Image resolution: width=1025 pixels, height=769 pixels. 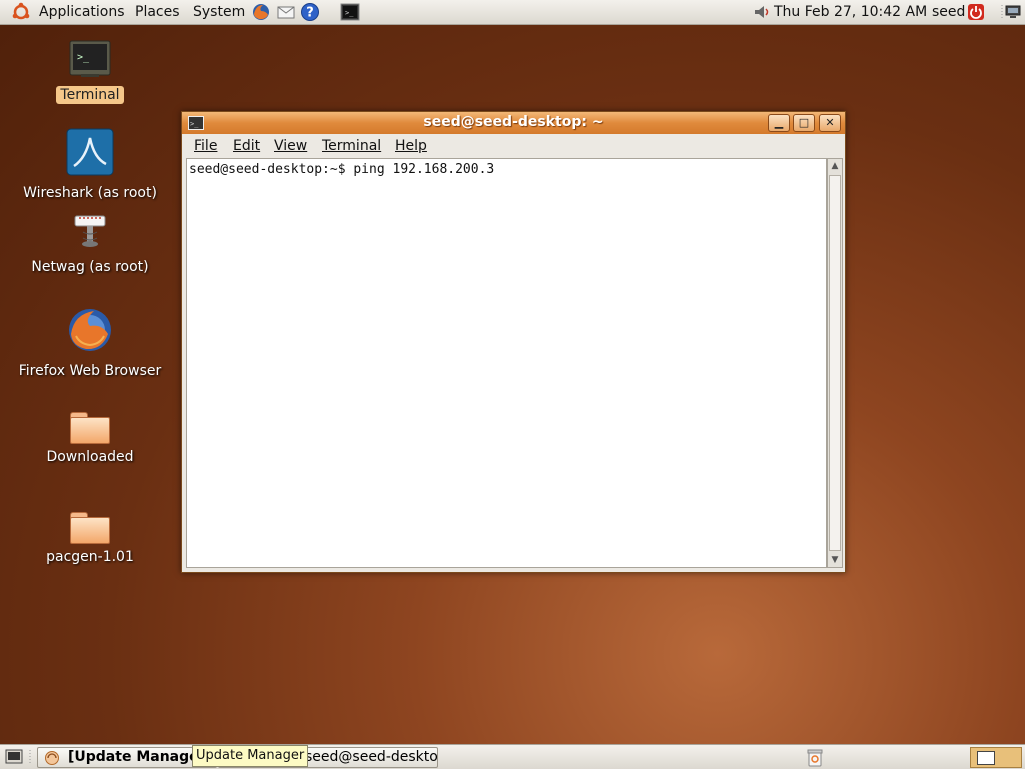 What do you see at coordinates (948, 12) in the screenshot?
I see `user-name: seed` at bounding box center [948, 12].